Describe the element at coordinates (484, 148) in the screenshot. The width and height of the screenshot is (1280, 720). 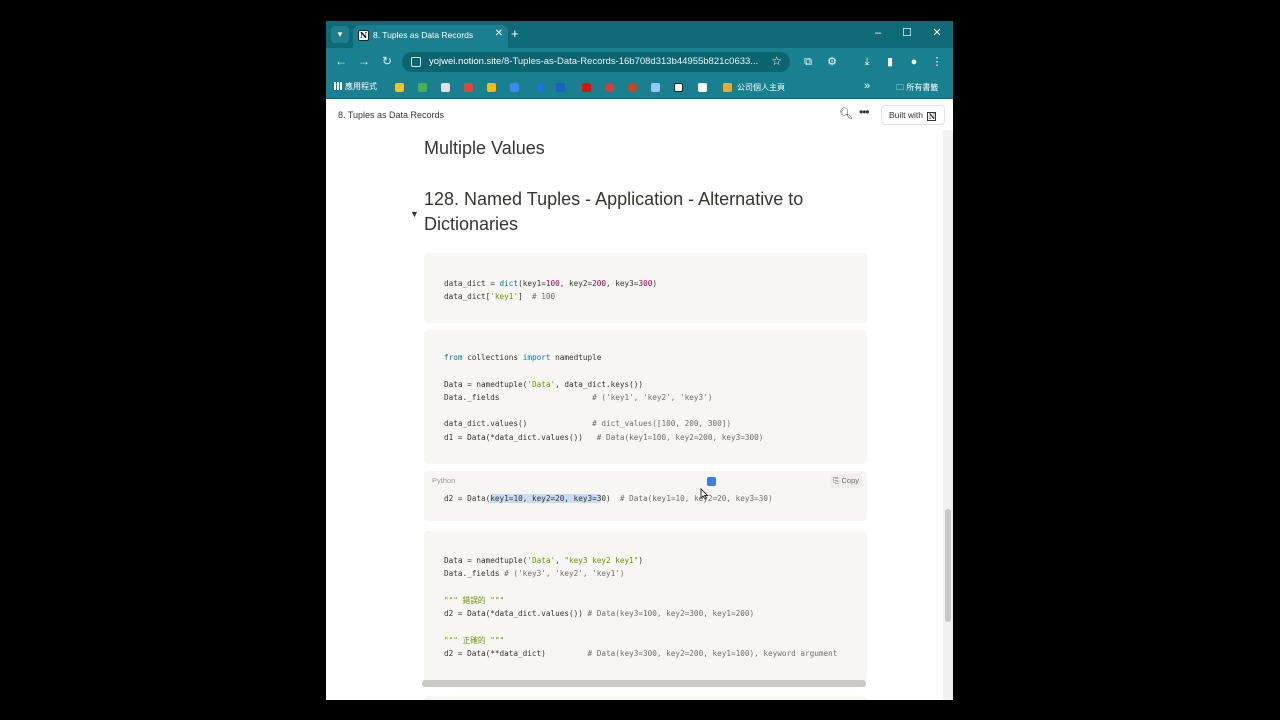
I see `section-heading-partial: Multiple Values` at that location.